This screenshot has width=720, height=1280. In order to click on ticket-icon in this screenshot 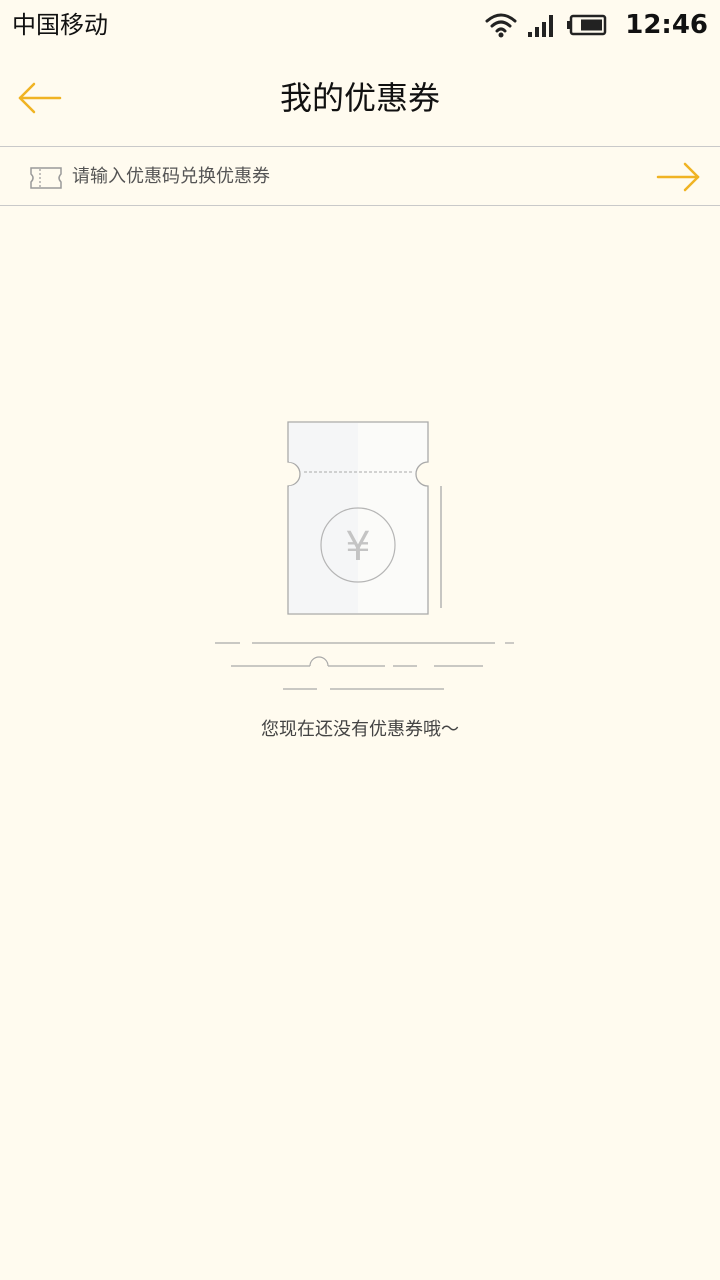, I will do `click(46, 178)`.